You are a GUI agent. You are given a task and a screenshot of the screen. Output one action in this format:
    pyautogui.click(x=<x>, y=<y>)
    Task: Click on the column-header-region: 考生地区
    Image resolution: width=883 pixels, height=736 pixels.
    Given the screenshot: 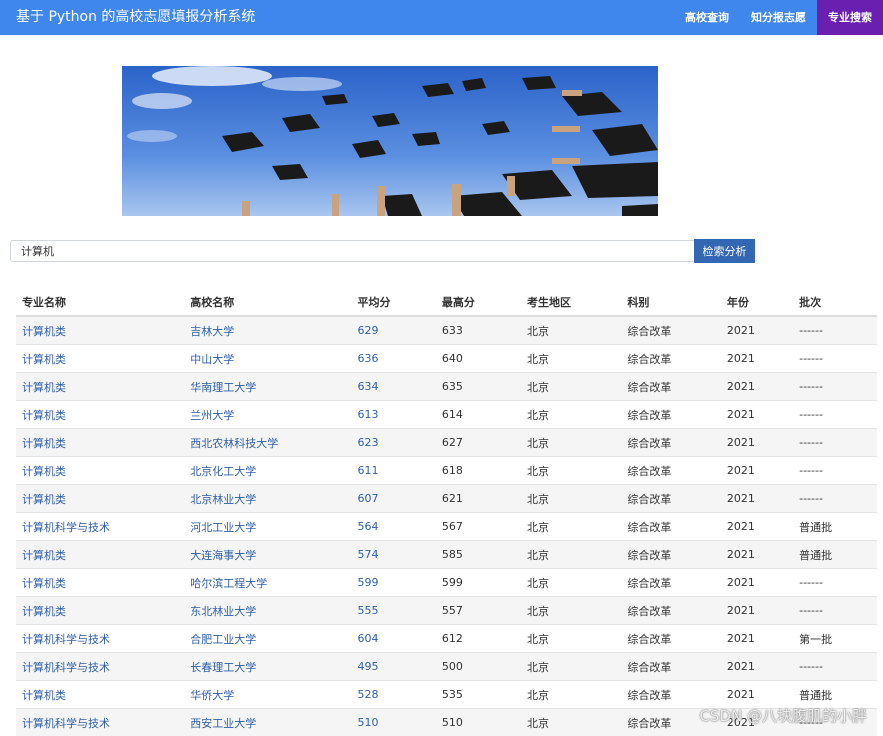 What is the action you would take?
    pyautogui.click(x=571, y=302)
    